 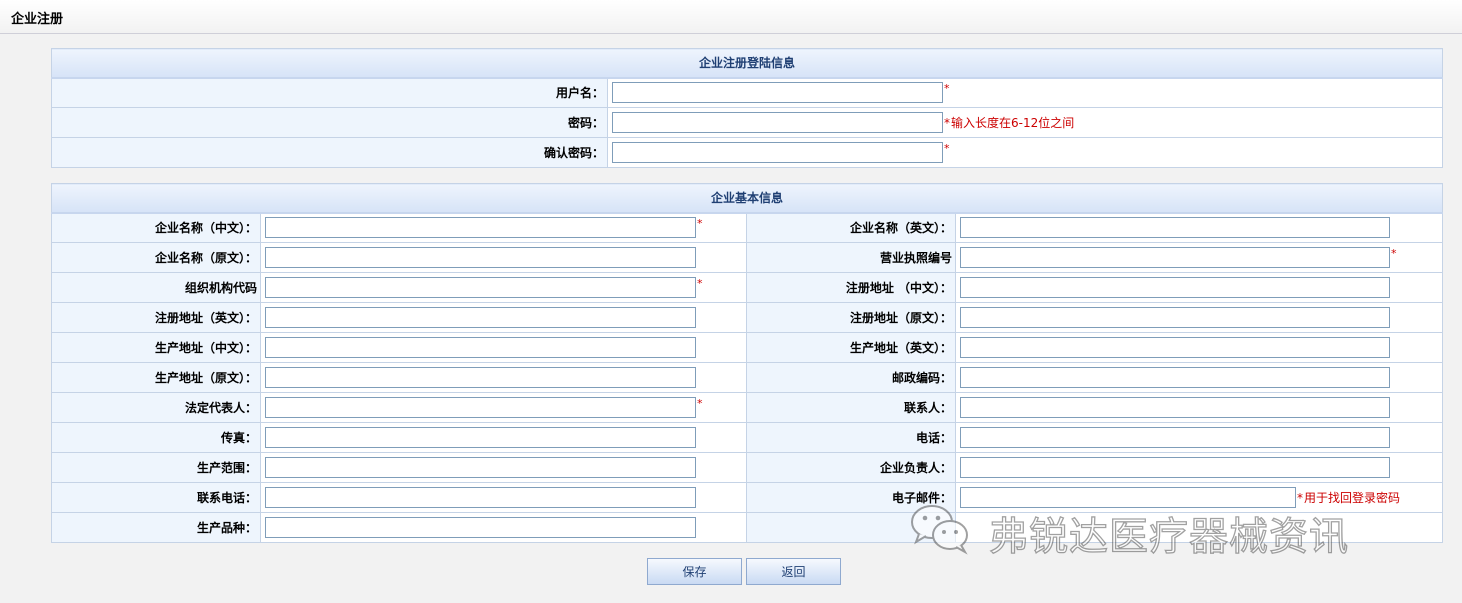 I want to click on password-label: 密码：, so click(x=329, y=122).